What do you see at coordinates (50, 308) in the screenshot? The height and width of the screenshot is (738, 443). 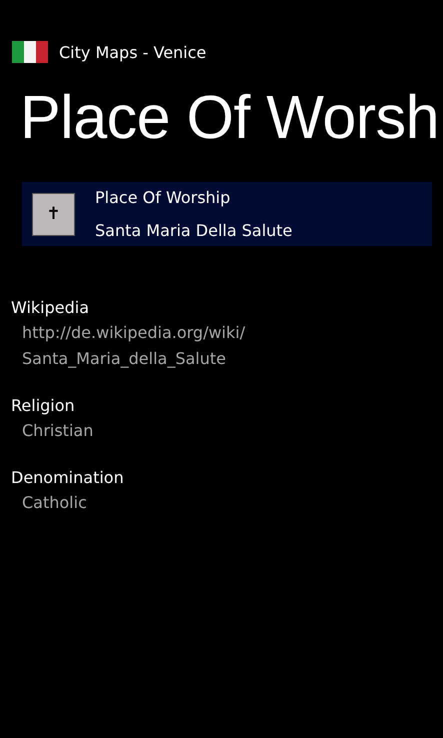 I see `field-label: Wikipedia` at bounding box center [50, 308].